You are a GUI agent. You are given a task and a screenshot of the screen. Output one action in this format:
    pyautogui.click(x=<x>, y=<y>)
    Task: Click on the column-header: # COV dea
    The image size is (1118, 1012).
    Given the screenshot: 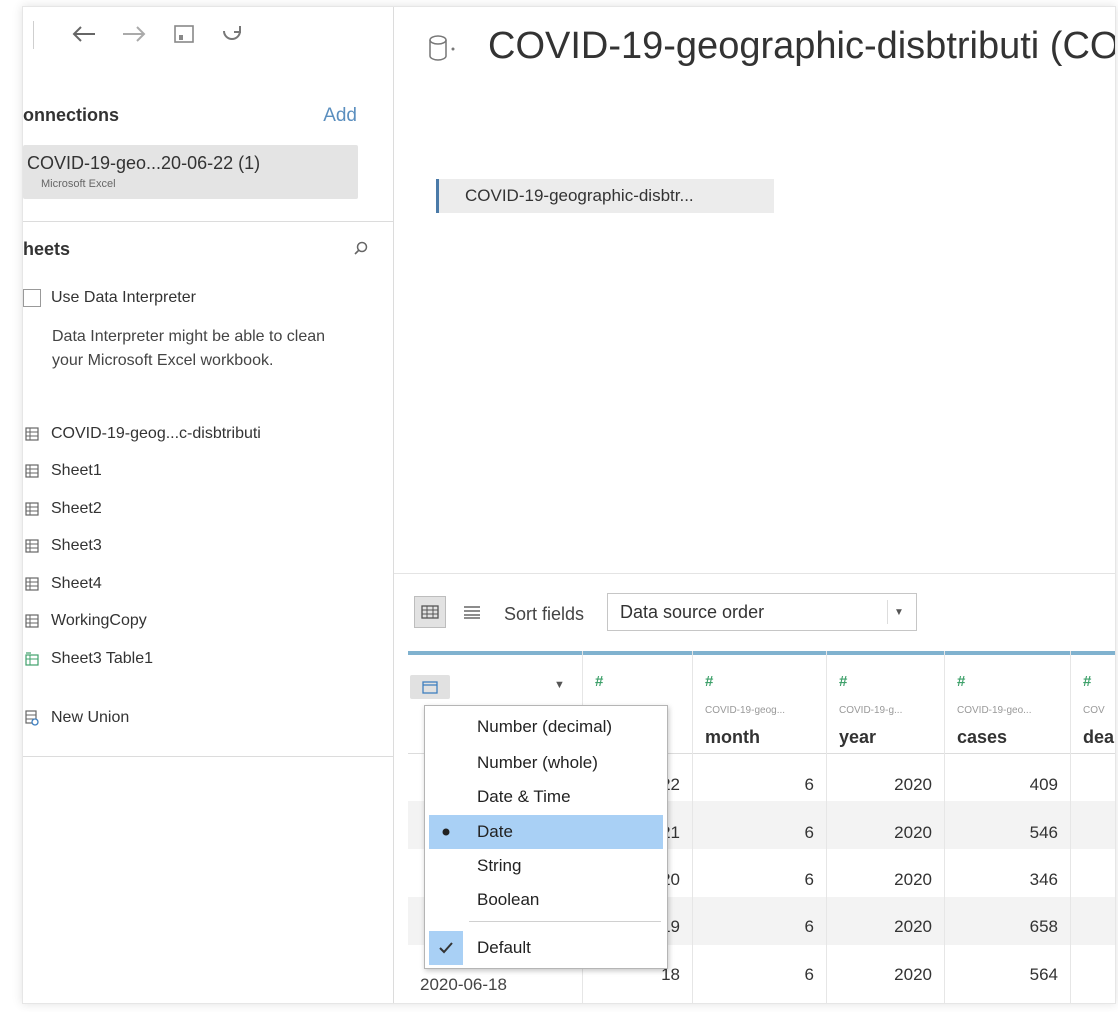 What is the action you would take?
    pyautogui.click(x=1093, y=704)
    